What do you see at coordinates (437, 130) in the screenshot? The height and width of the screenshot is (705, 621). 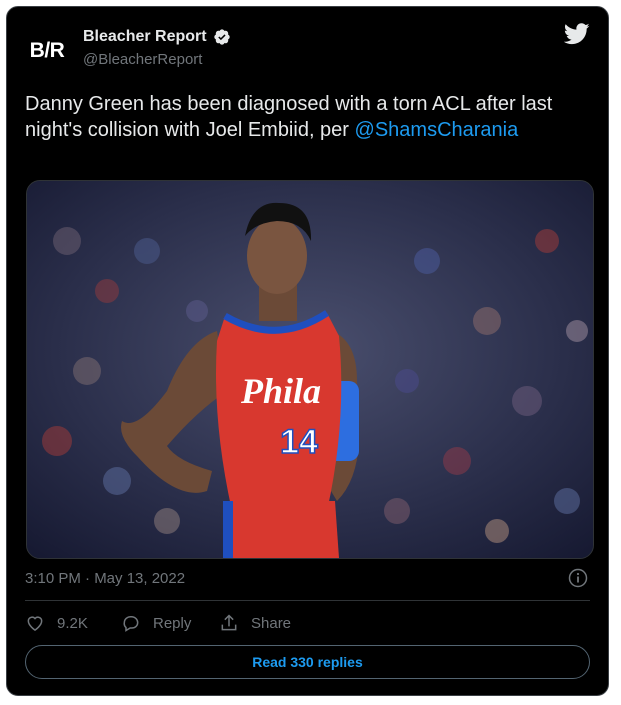 I see `mention-link: @ShamsCharania` at bounding box center [437, 130].